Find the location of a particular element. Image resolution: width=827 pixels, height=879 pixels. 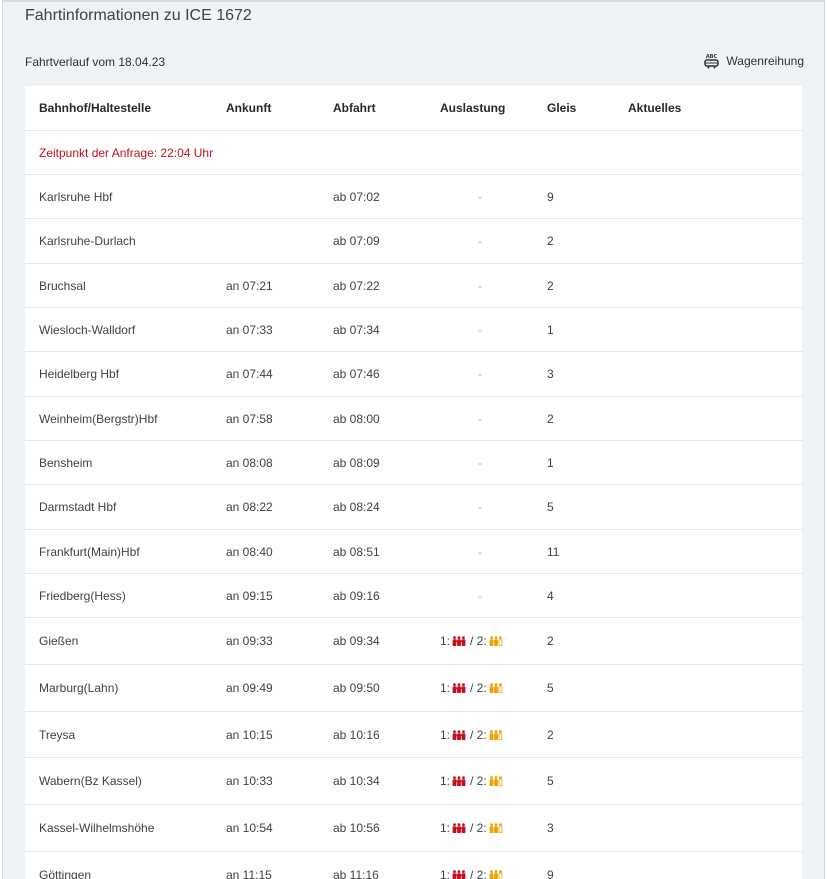

arrival-time: an 07:33 is located at coordinates (249, 329).